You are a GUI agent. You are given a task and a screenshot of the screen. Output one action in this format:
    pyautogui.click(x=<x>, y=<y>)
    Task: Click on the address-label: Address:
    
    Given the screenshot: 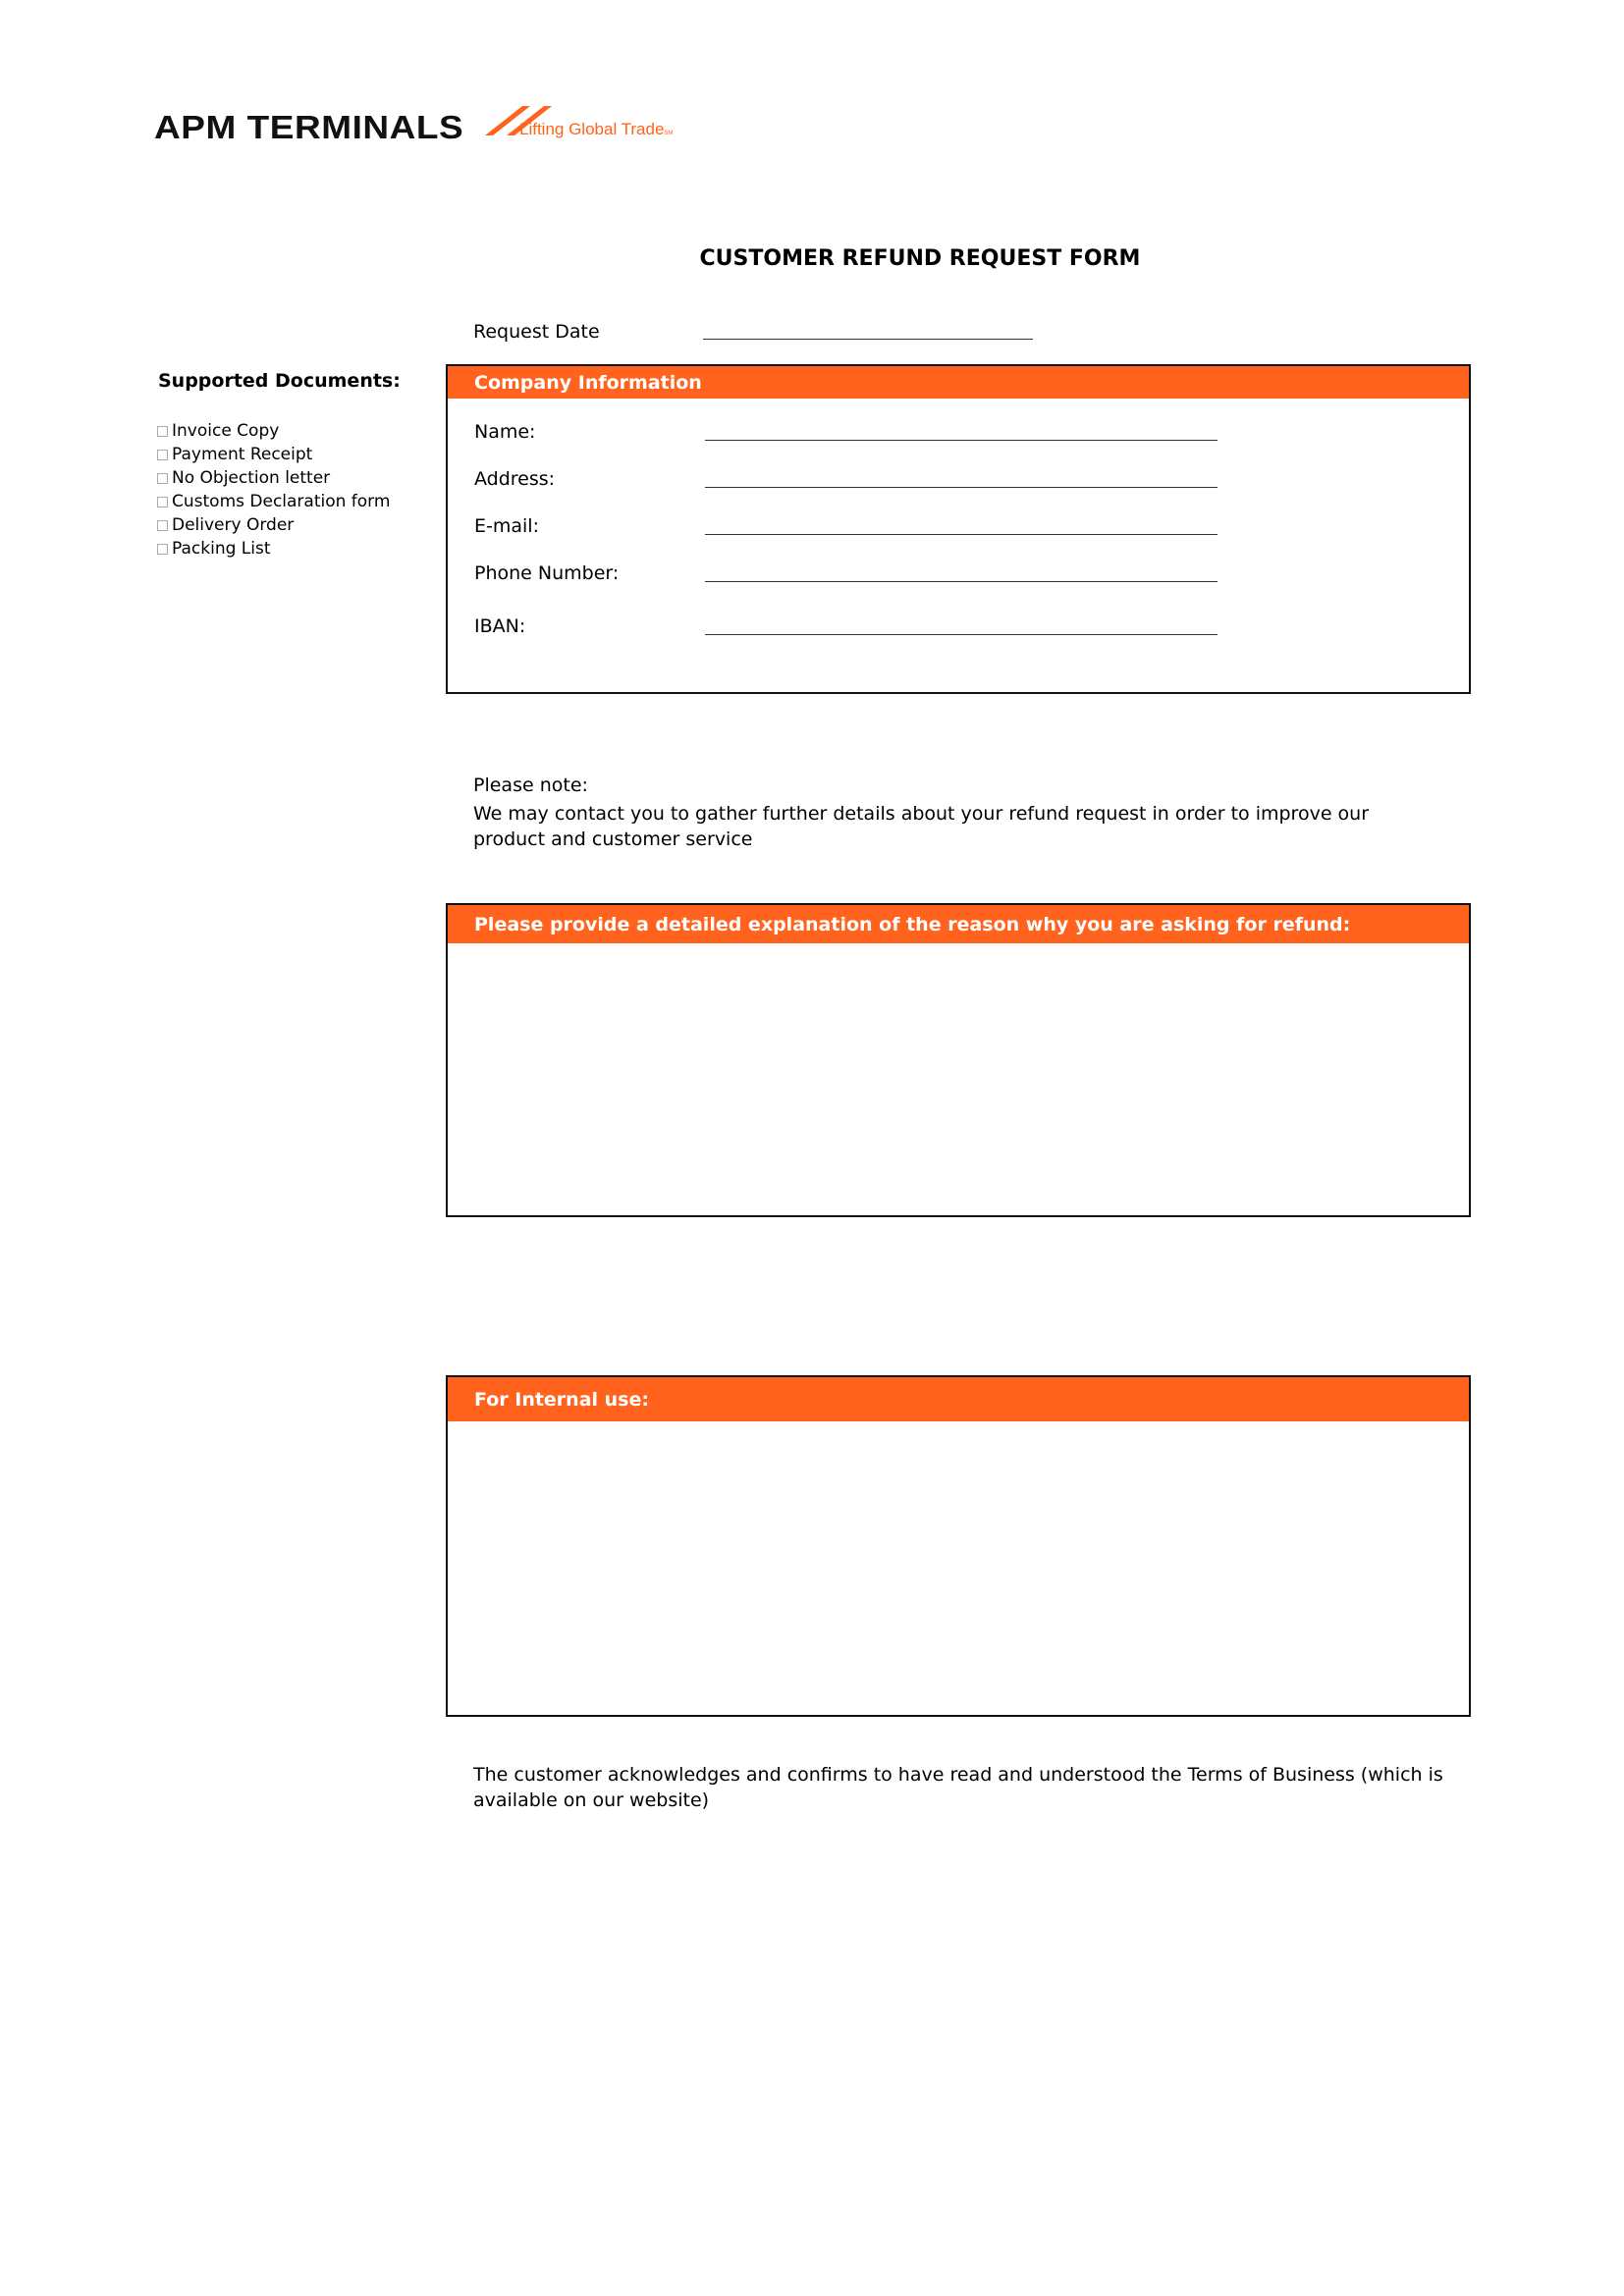 What is the action you would take?
    pyautogui.click(x=515, y=479)
    